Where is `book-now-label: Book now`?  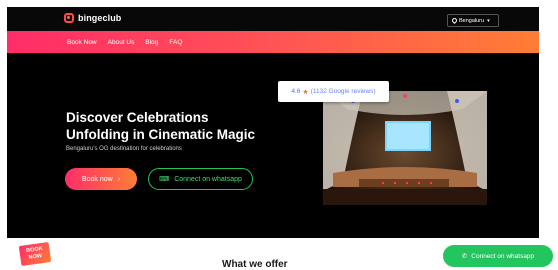 book-now-label: Book now is located at coordinates (97, 179).